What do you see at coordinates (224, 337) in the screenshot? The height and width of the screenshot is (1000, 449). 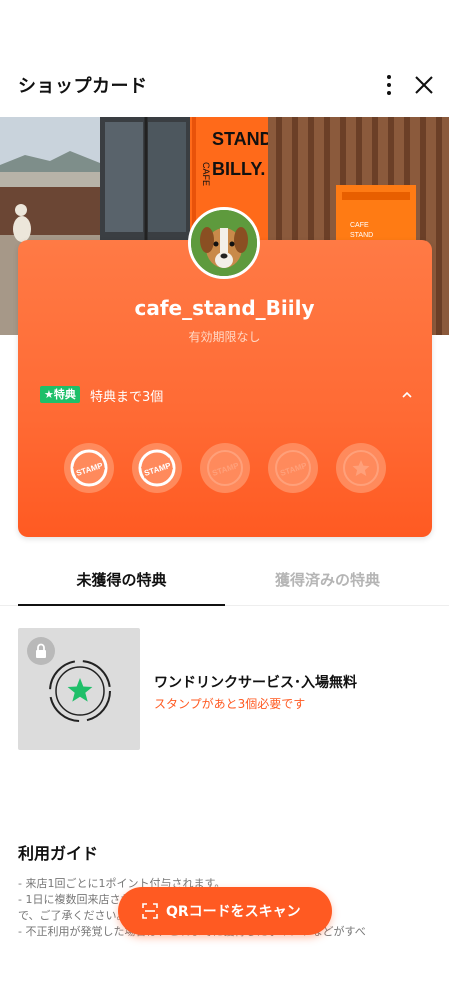 I see `validity-text: 有効期限なし` at bounding box center [224, 337].